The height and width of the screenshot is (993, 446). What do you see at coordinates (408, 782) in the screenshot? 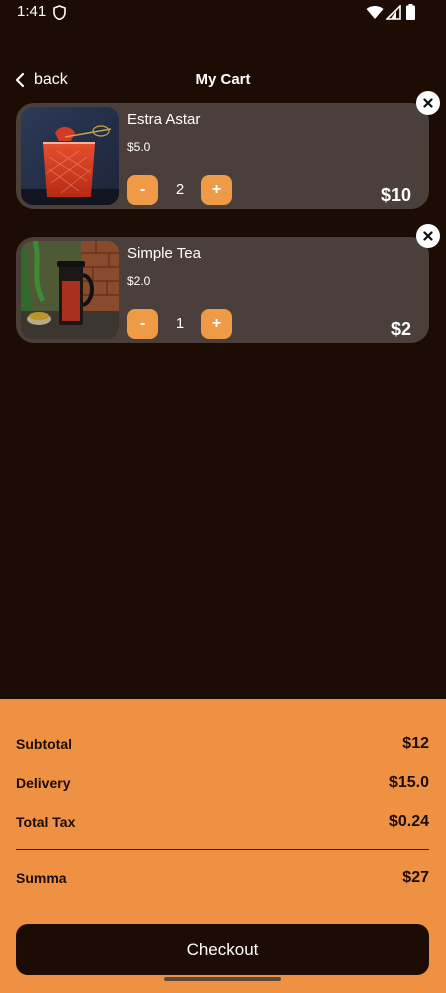
I see `delivery-value: $15.0` at bounding box center [408, 782].